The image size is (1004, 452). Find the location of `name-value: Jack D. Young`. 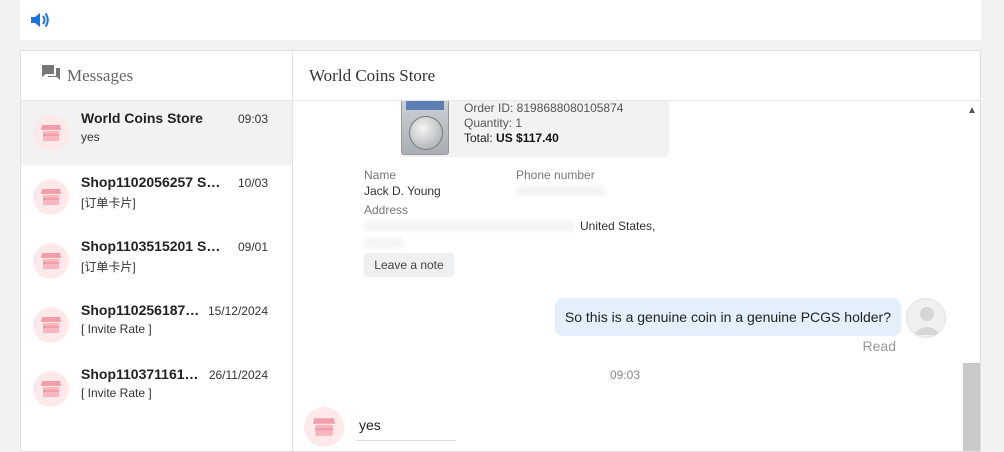

name-value: Jack D. Young is located at coordinates (402, 191).